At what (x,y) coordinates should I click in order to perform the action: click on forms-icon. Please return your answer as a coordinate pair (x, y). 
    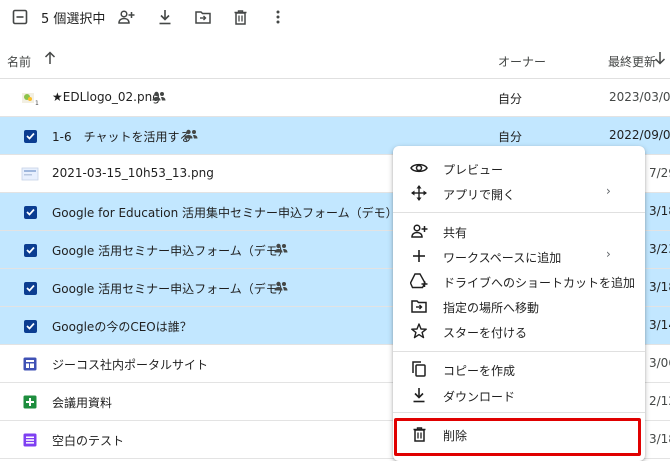
    Looking at the image, I should click on (30, 440).